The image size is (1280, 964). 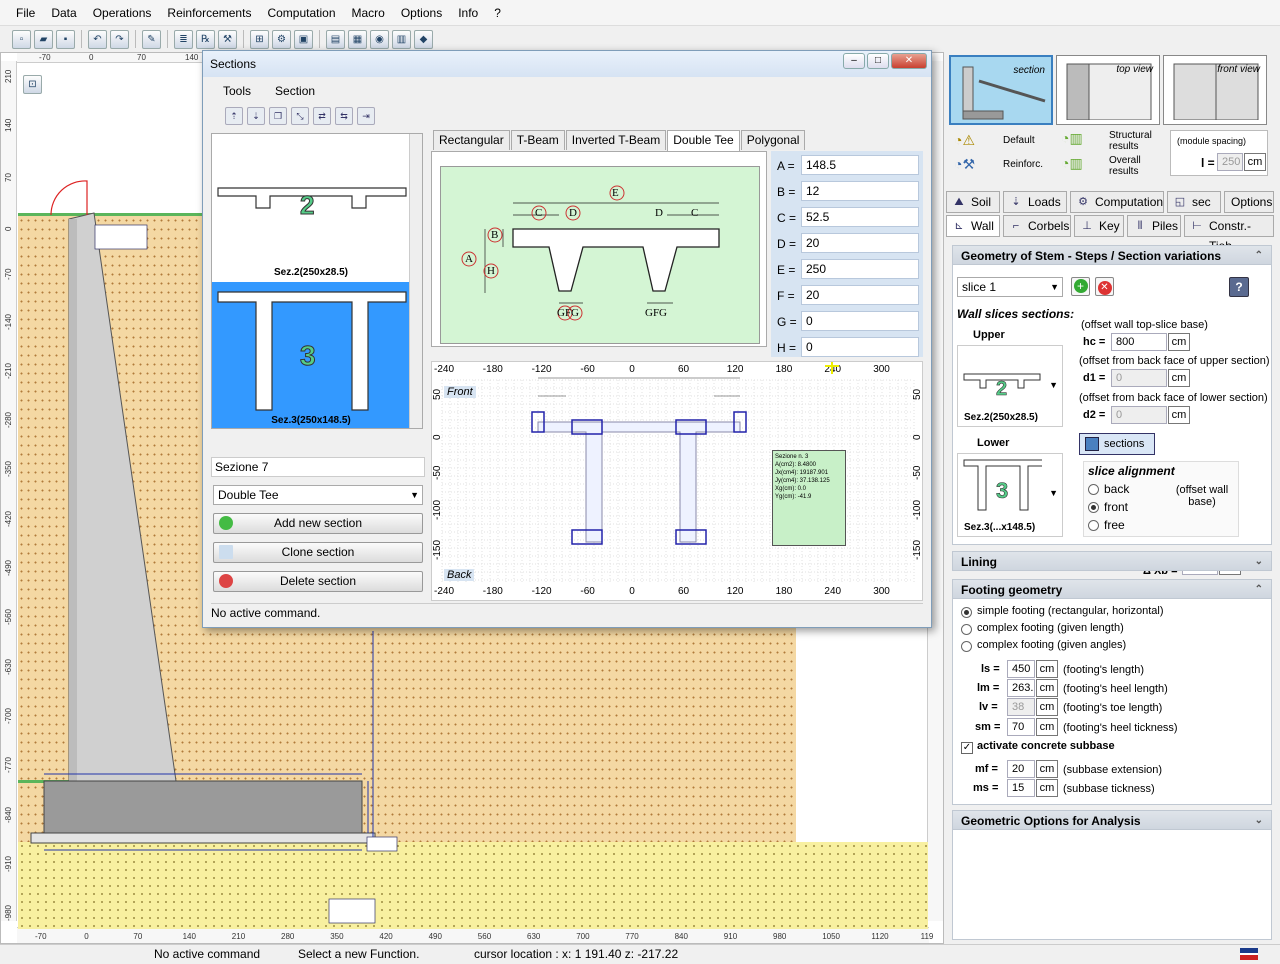 I want to click on report-icon: ≣, so click(x=183, y=39).